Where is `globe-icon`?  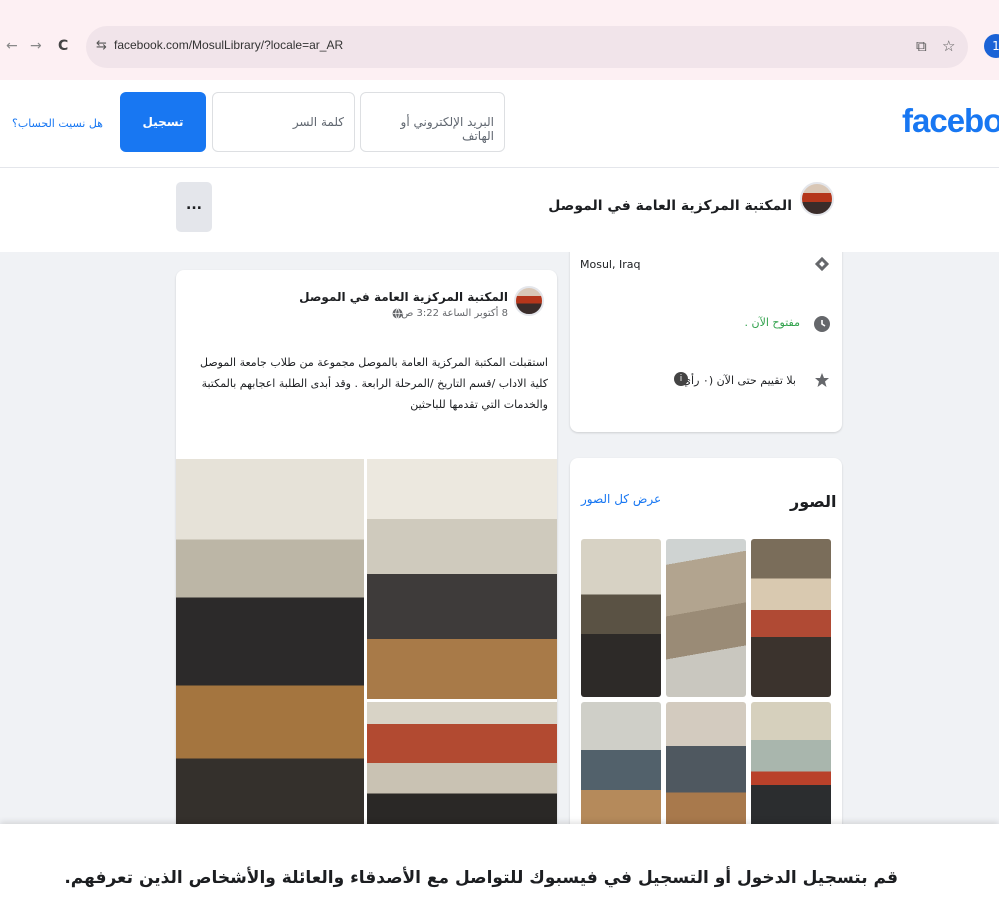
globe-icon is located at coordinates (397, 313).